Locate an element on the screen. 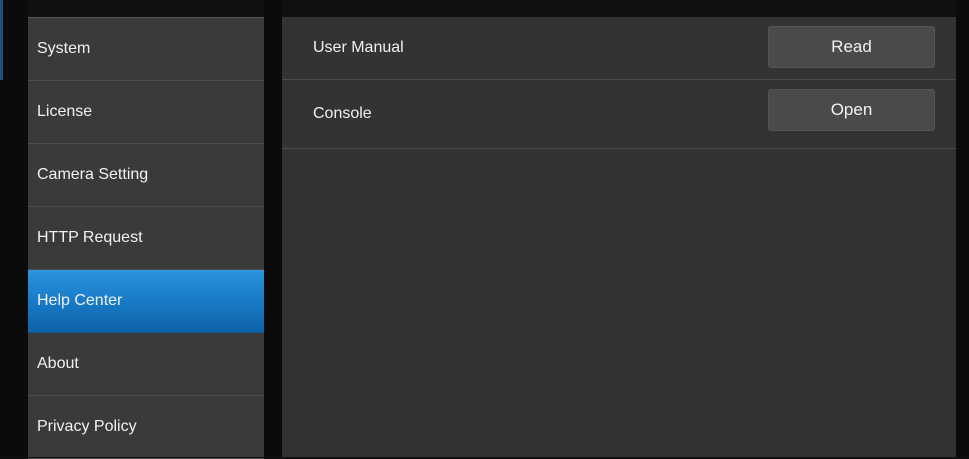 The image size is (969, 459). sidebar-item-label: HTTP Request is located at coordinates (90, 237).